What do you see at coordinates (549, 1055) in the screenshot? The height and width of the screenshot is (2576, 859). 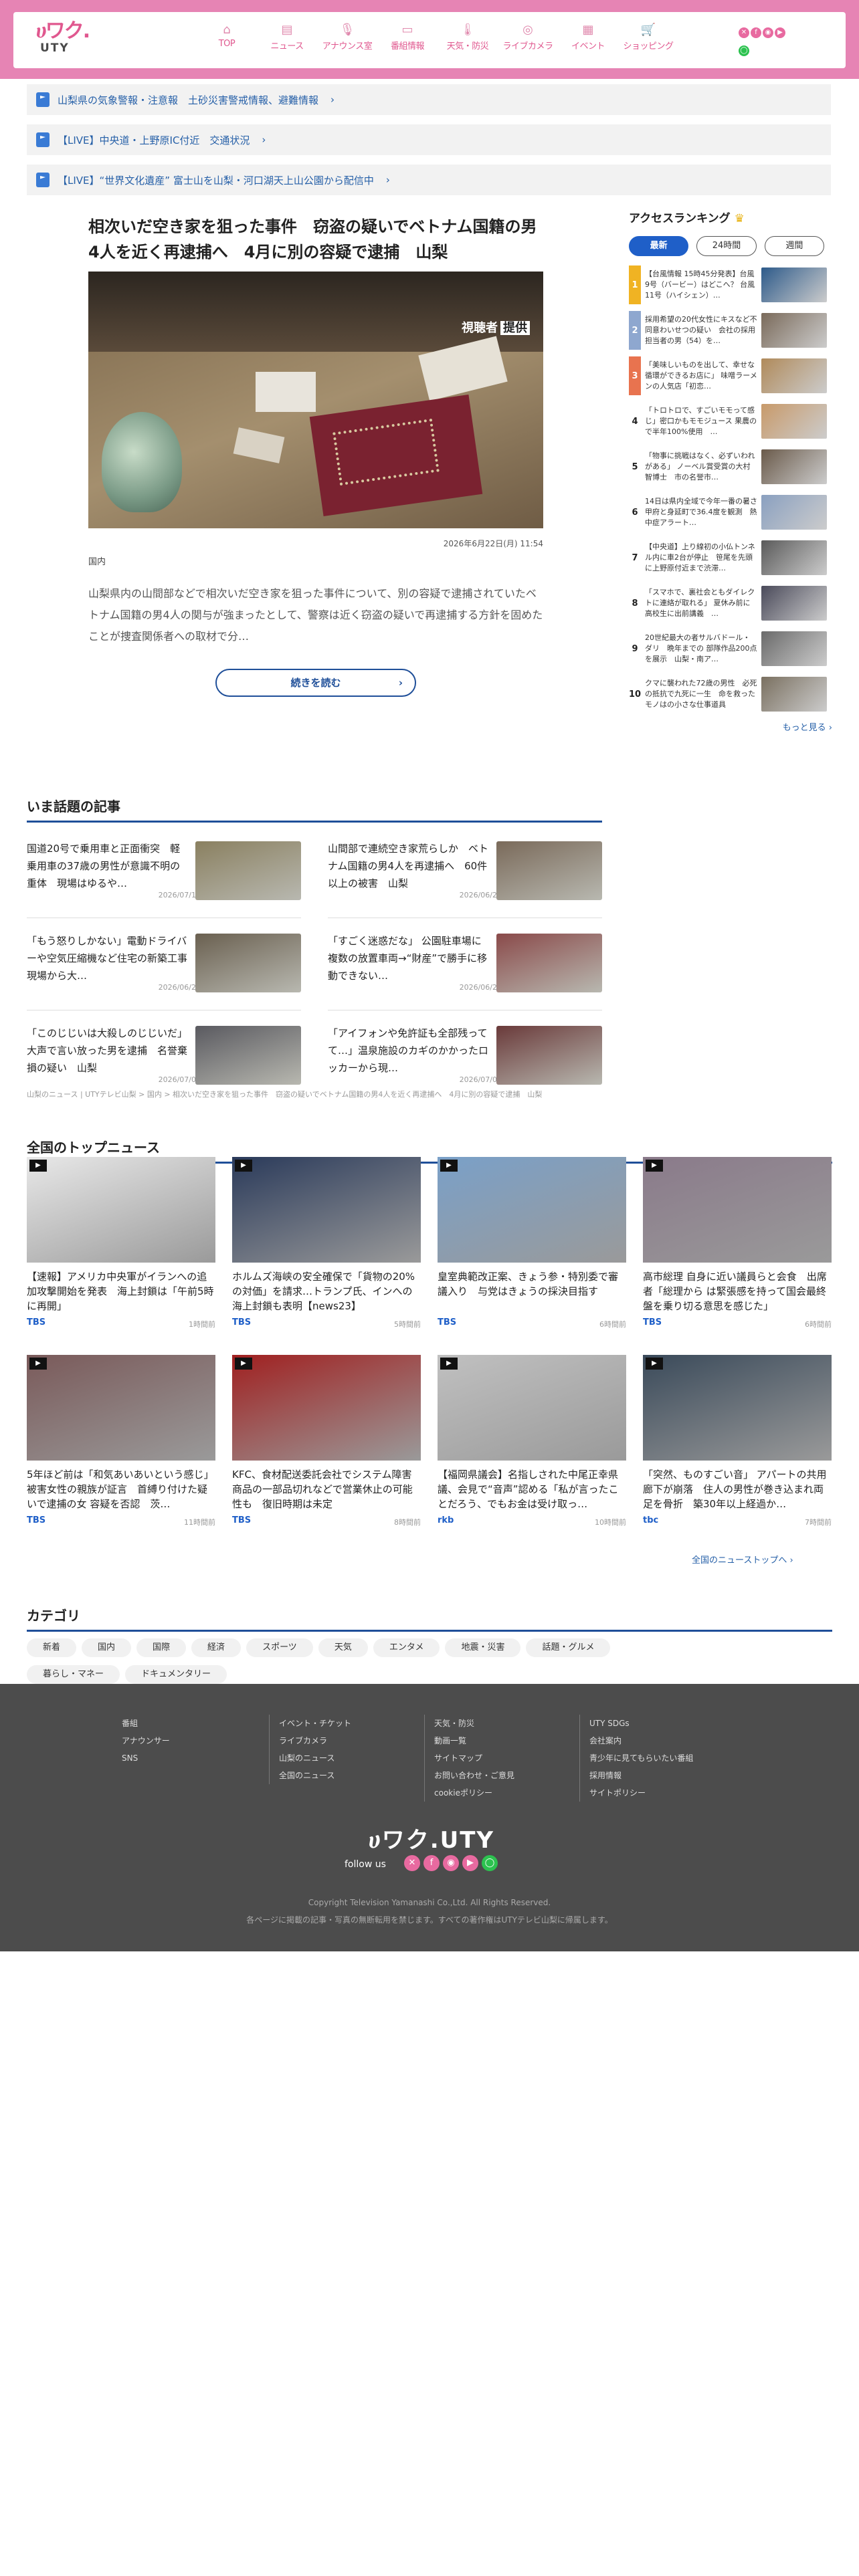 I see `trending-thumbnail` at bounding box center [549, 1055].